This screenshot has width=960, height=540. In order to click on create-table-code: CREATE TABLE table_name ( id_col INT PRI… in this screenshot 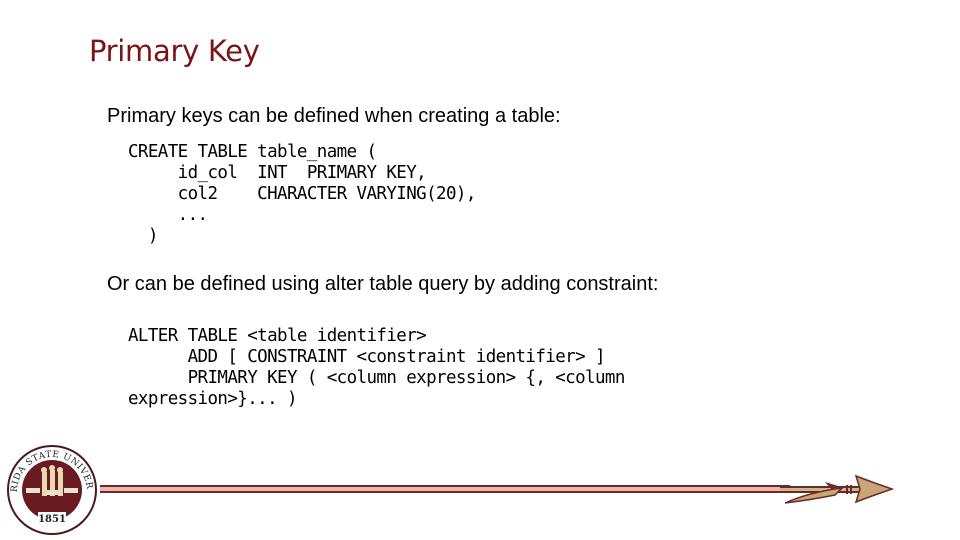, I will do `click(302, 194)`.